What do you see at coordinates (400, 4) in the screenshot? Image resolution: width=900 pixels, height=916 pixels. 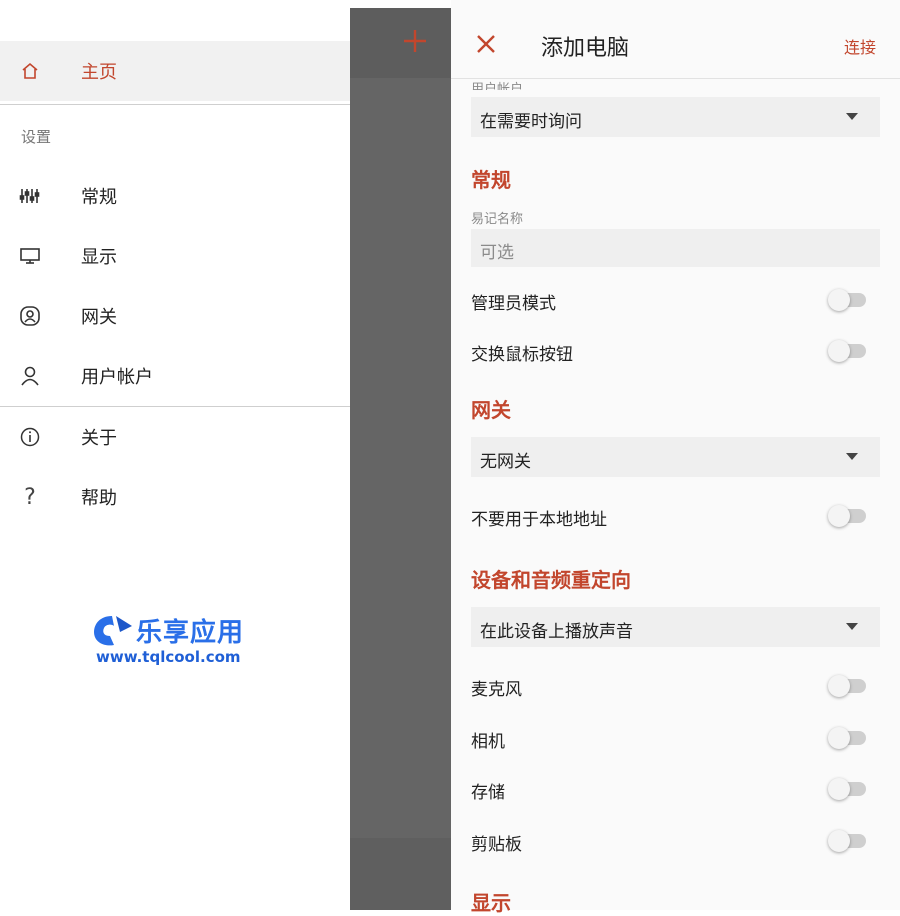 I see `scrim-top-strip` at bounding box center [400, 4].